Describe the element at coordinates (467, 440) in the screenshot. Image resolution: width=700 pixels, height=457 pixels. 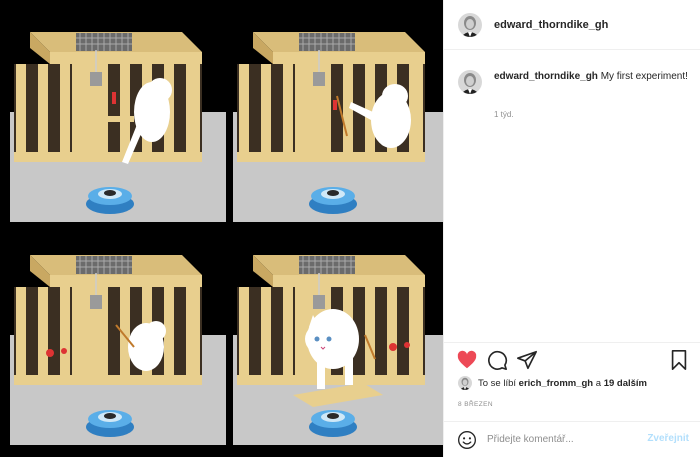
I see `smiley-icon` at that location.